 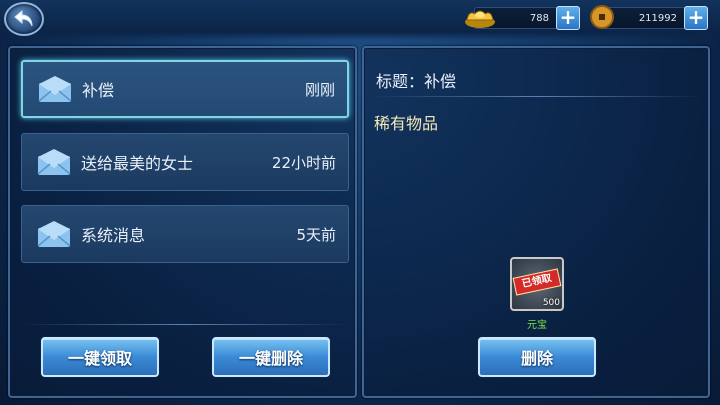 I want to click on coin-counter: 211992 +, so click(x=649, y=17).